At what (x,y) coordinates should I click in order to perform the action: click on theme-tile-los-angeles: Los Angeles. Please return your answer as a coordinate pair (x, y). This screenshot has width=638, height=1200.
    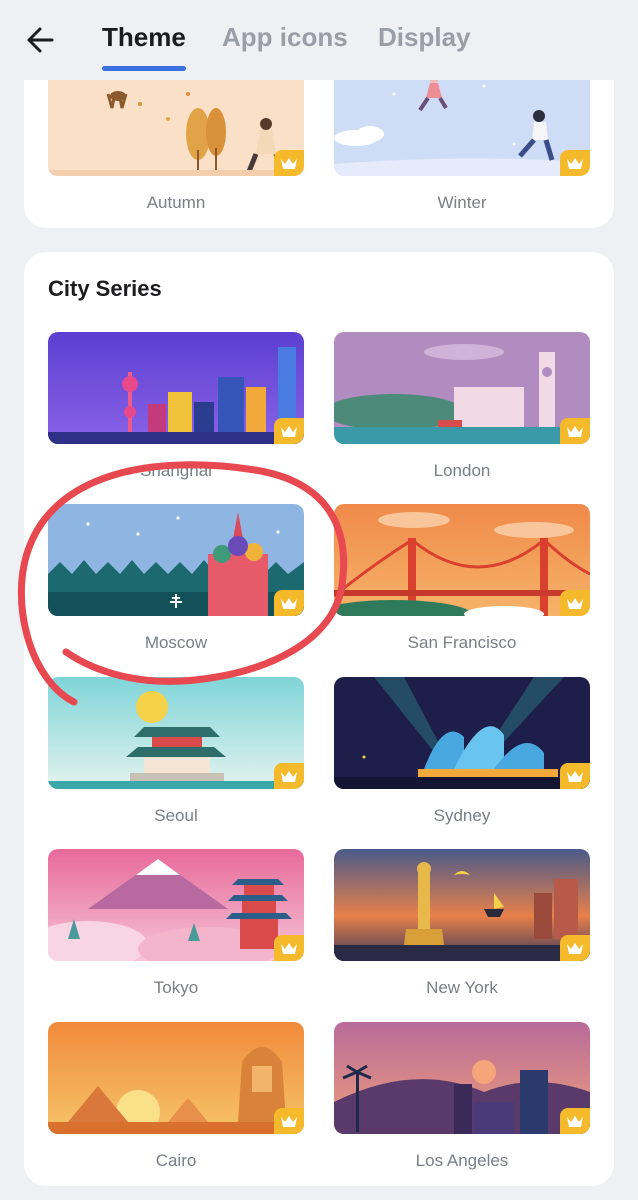
    Looking at the image, I should click on (462, 1096).